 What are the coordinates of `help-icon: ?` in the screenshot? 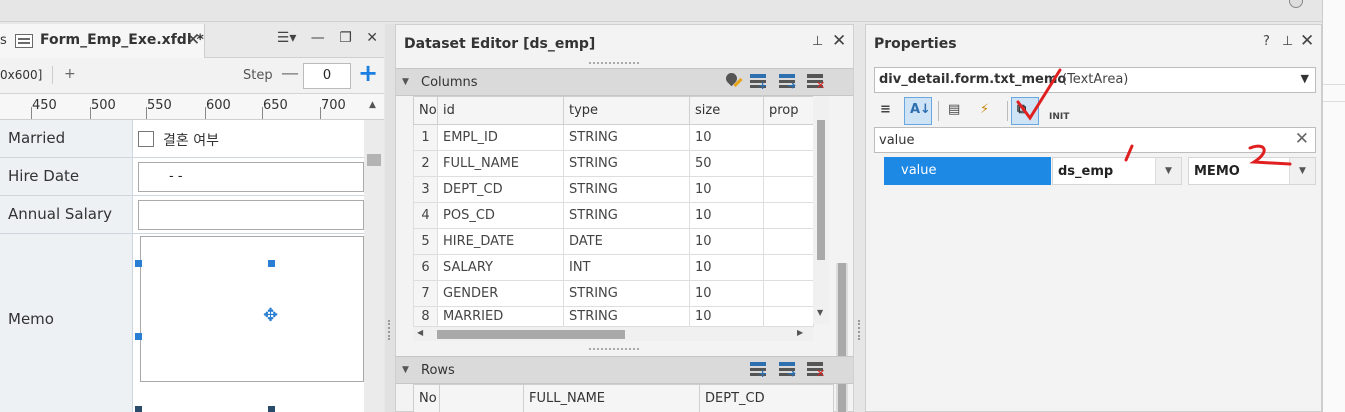 It's located at (1266, 41).